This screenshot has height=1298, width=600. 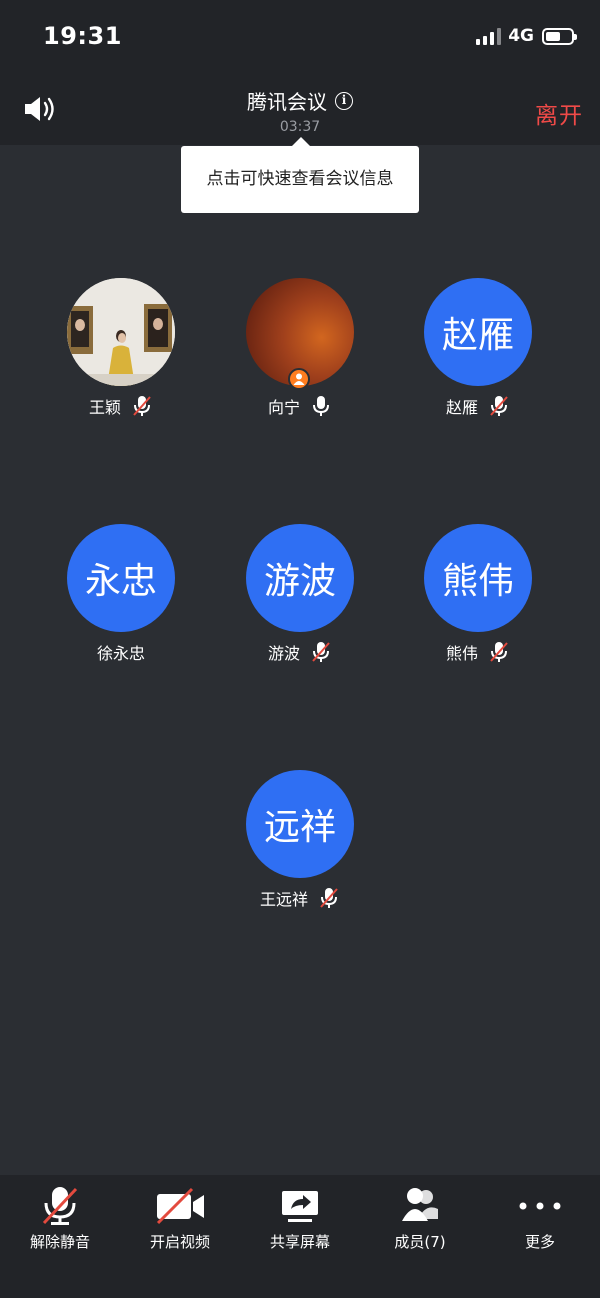 I want to click on meeting-title-button: 腾讯会议 i, so click(x=300, y=100).